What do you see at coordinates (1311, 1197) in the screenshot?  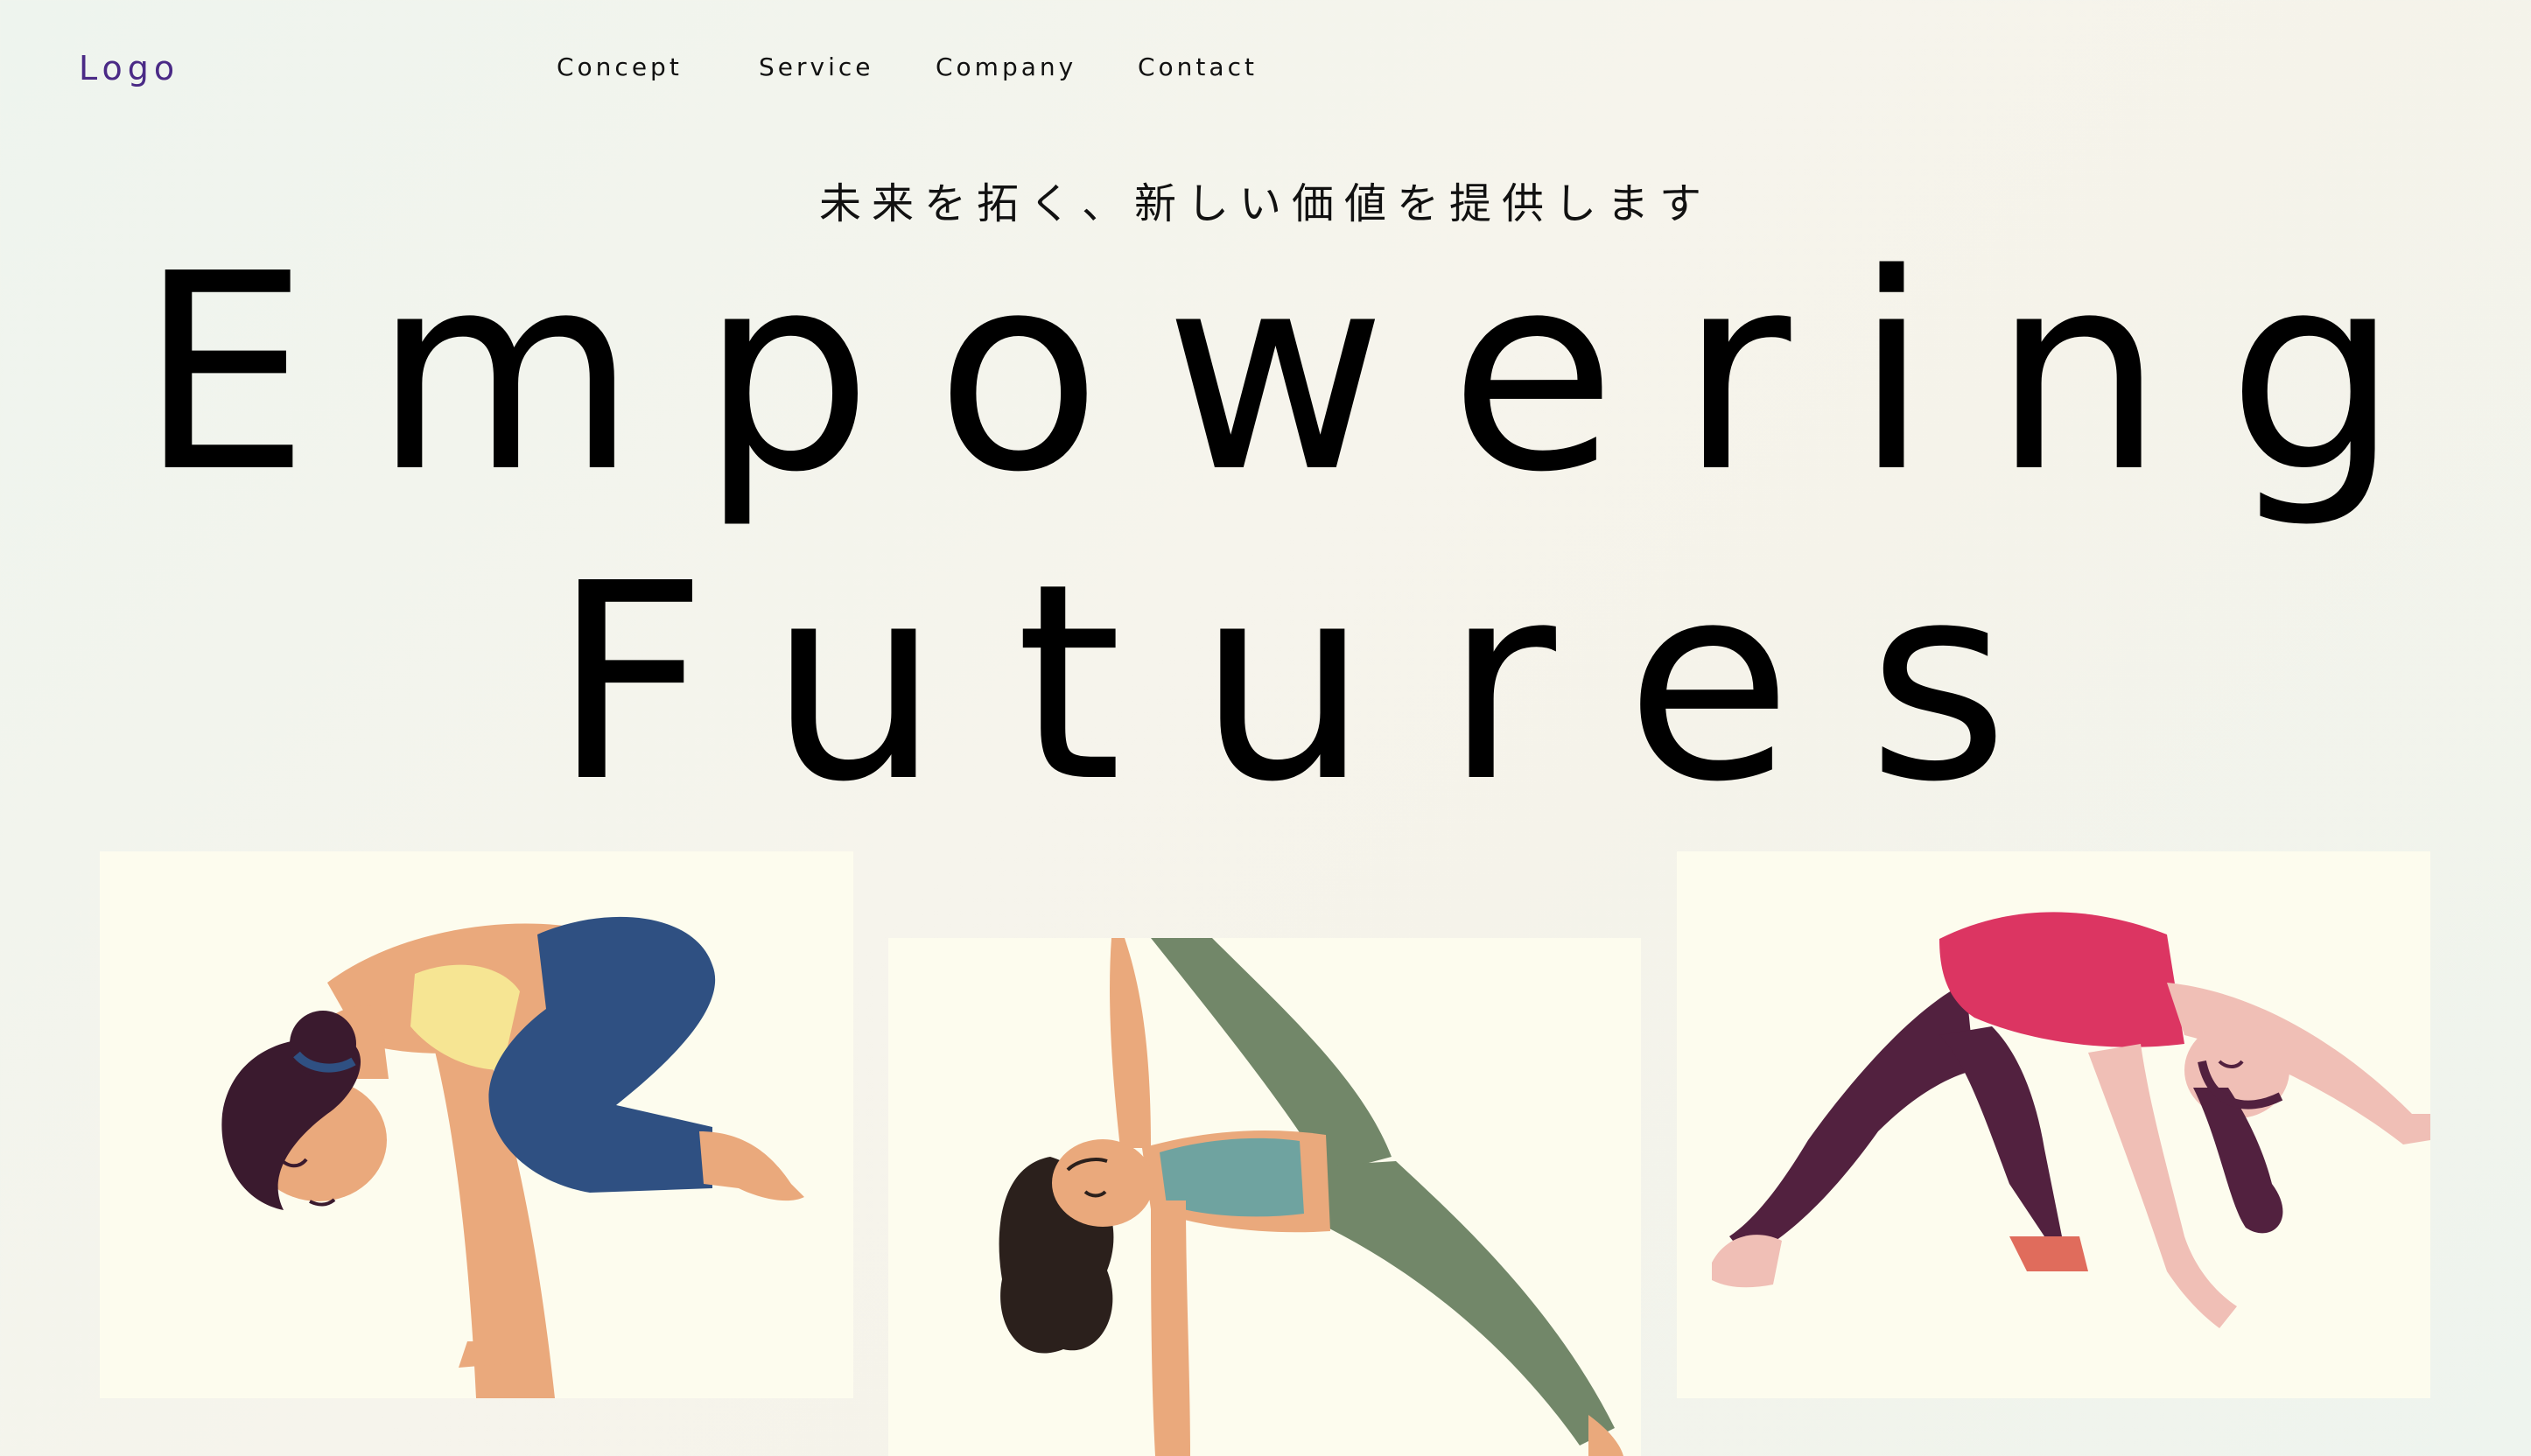 I see `yoga-side-plank-illustration` at bounding box center [1311, 1197].